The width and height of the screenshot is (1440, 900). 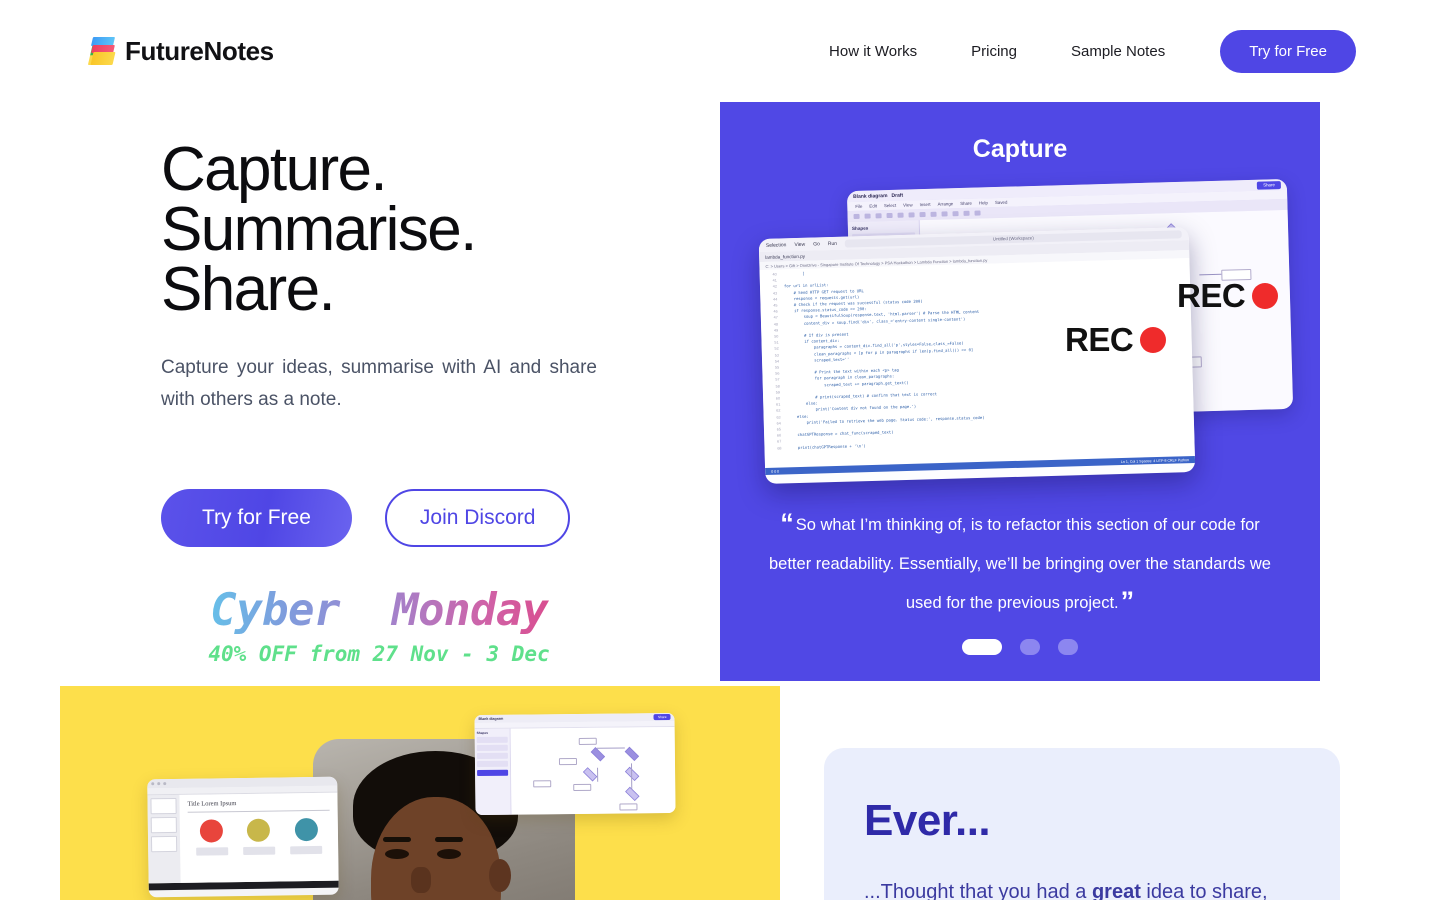 I want to click on diagram-shapes-label: Shapes, so click(x=860, y=228).